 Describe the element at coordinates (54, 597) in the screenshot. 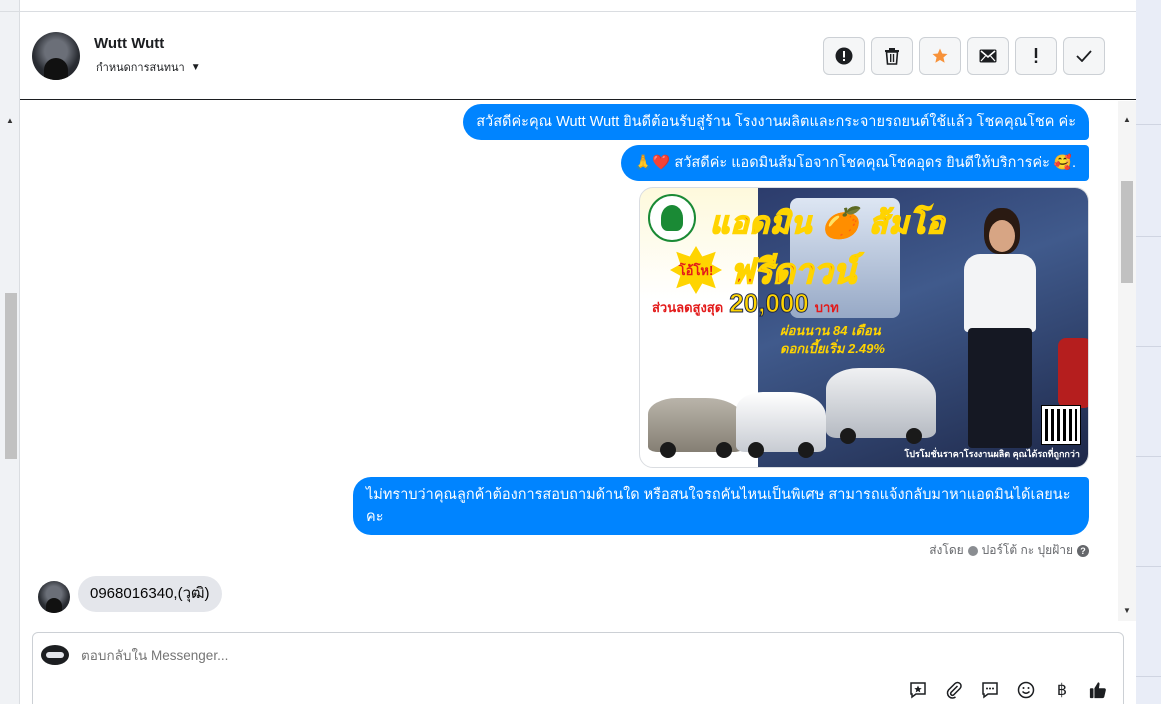

I see `contact-avatar-small` at that location.